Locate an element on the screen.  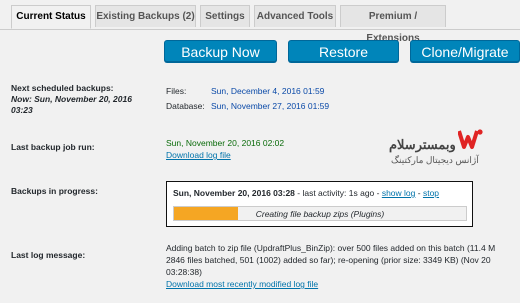
tab-settings: Settings is located at coordinates (225, 16).